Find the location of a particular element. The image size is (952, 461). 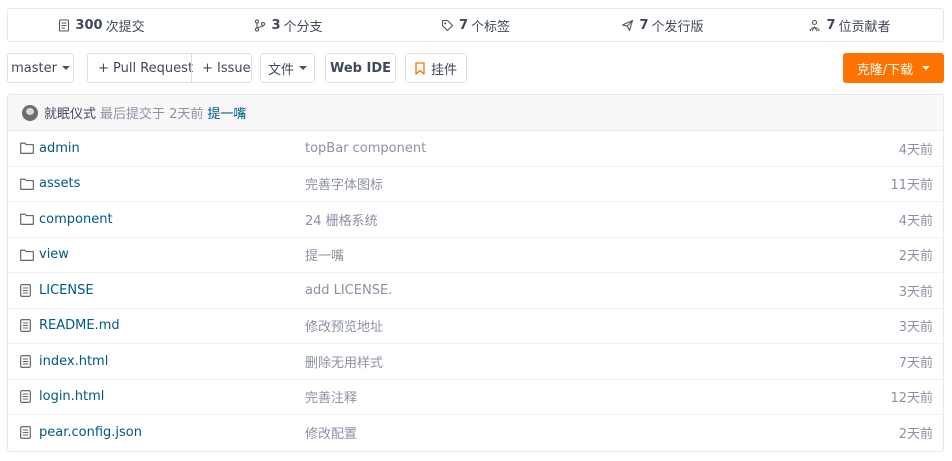

file-commit-time: 7天前 is located at coordinates (915, 363).